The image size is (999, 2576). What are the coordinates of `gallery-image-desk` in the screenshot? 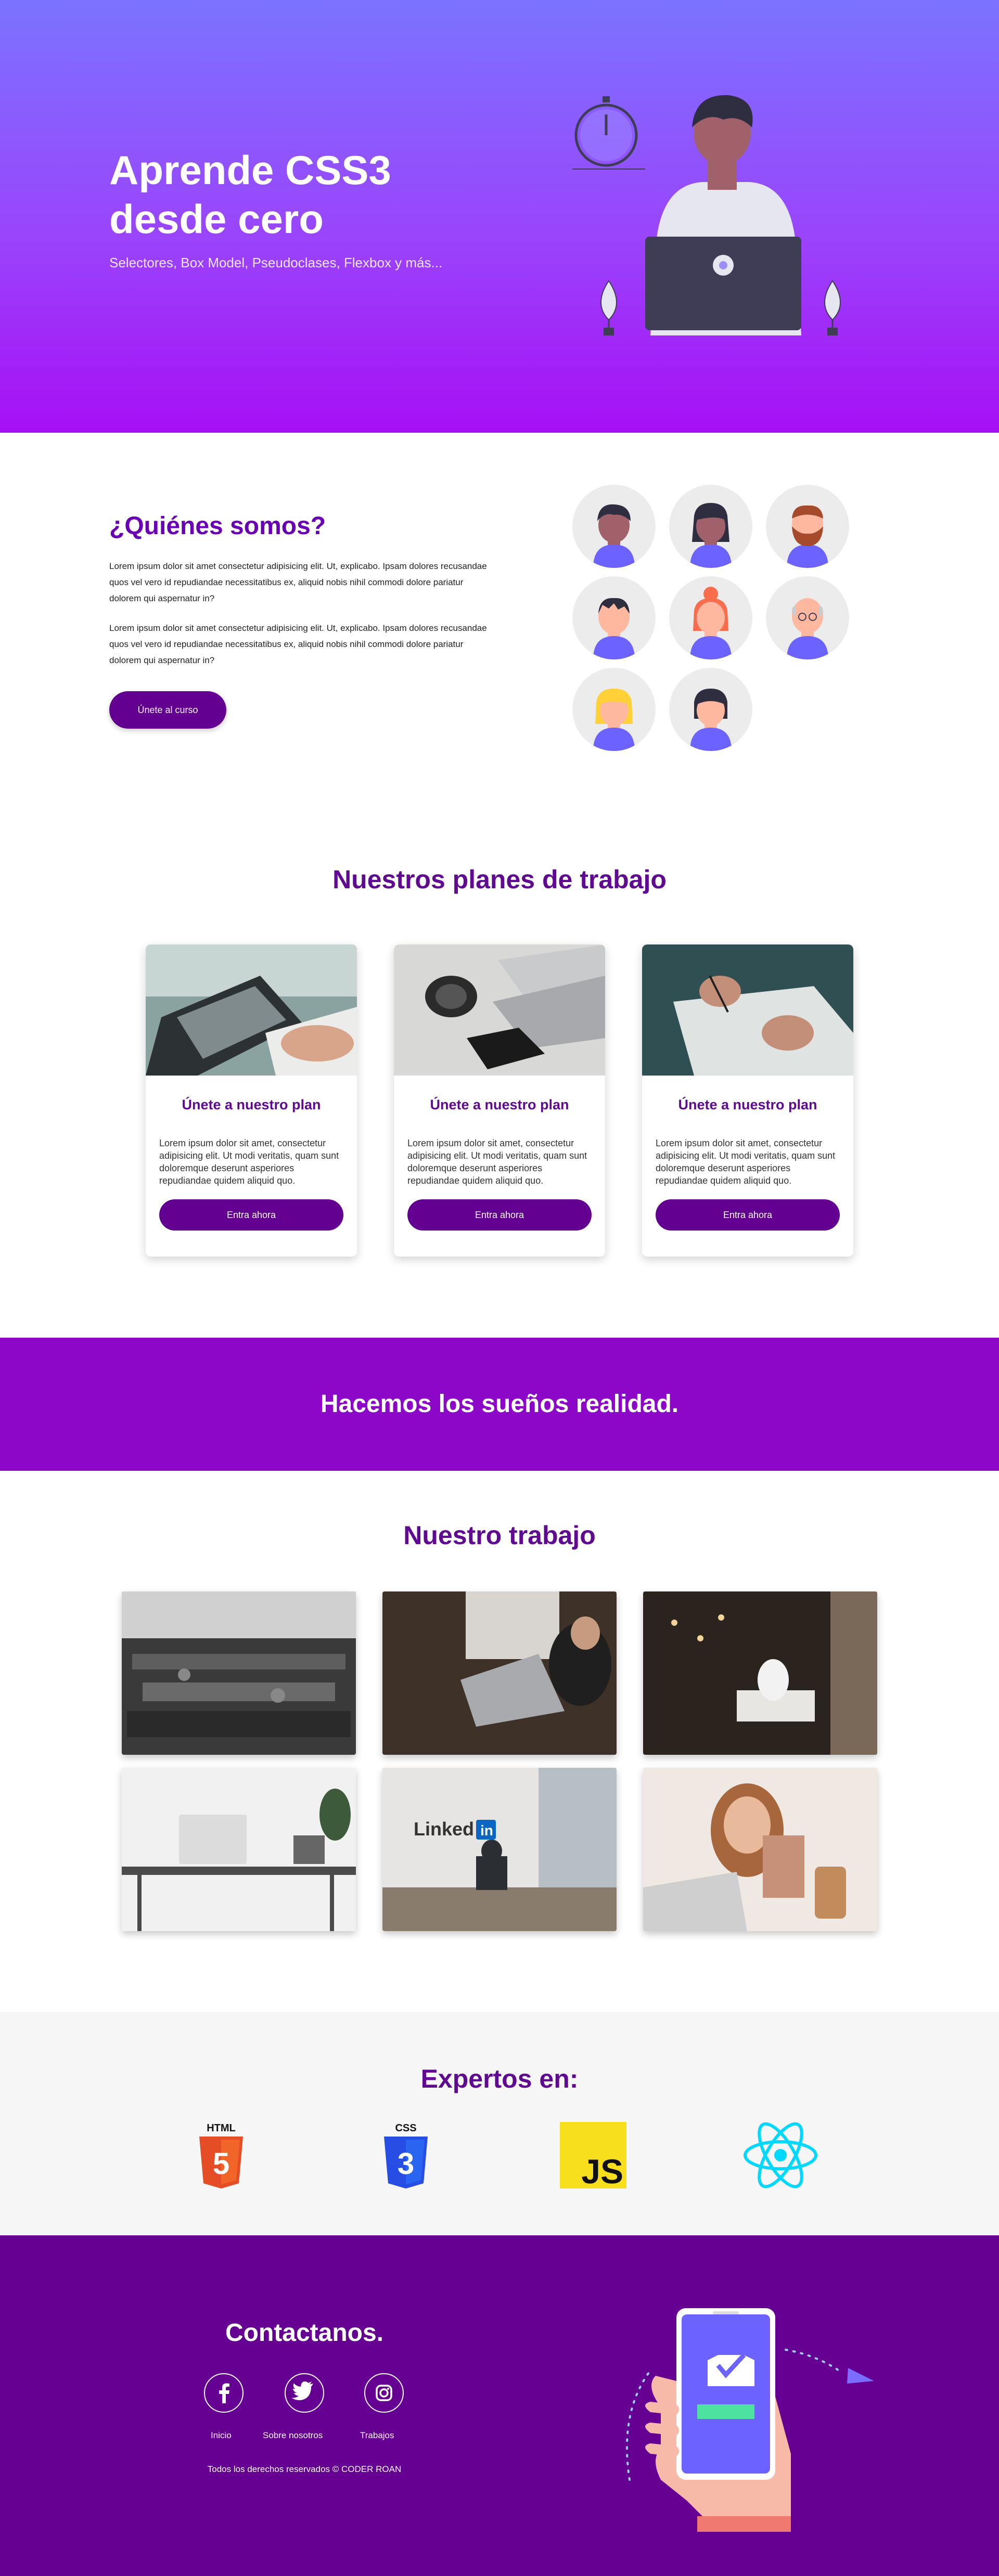 It's located at (239, 1850).